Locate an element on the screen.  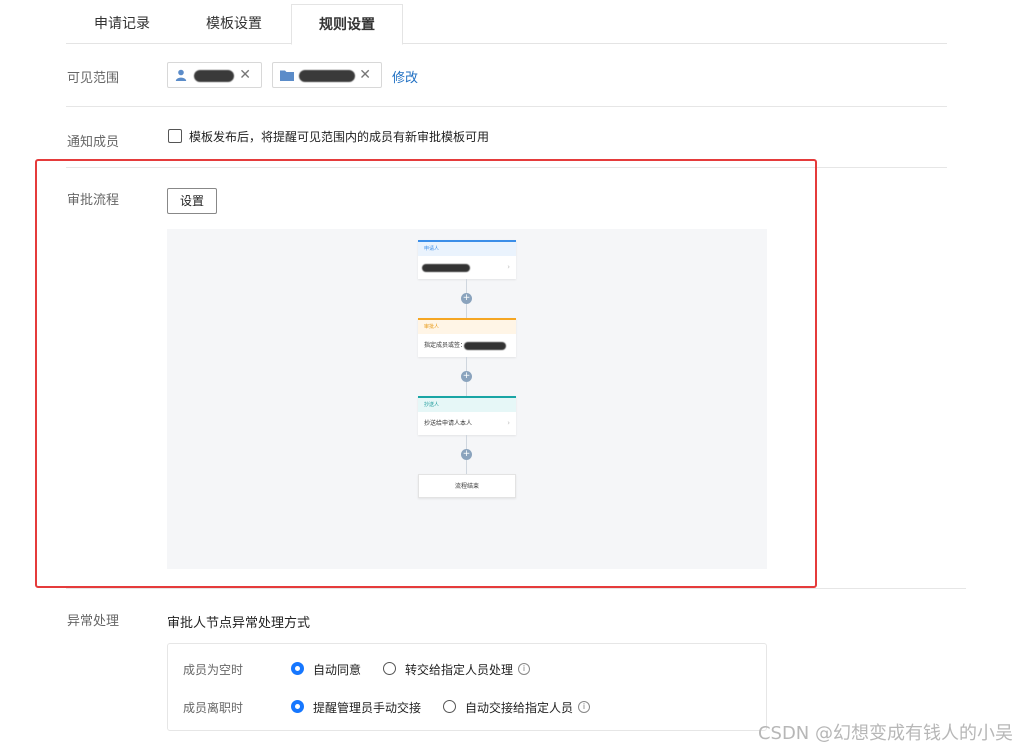
tab-application-records: 申请记录 is located at coordinates (122, 24).